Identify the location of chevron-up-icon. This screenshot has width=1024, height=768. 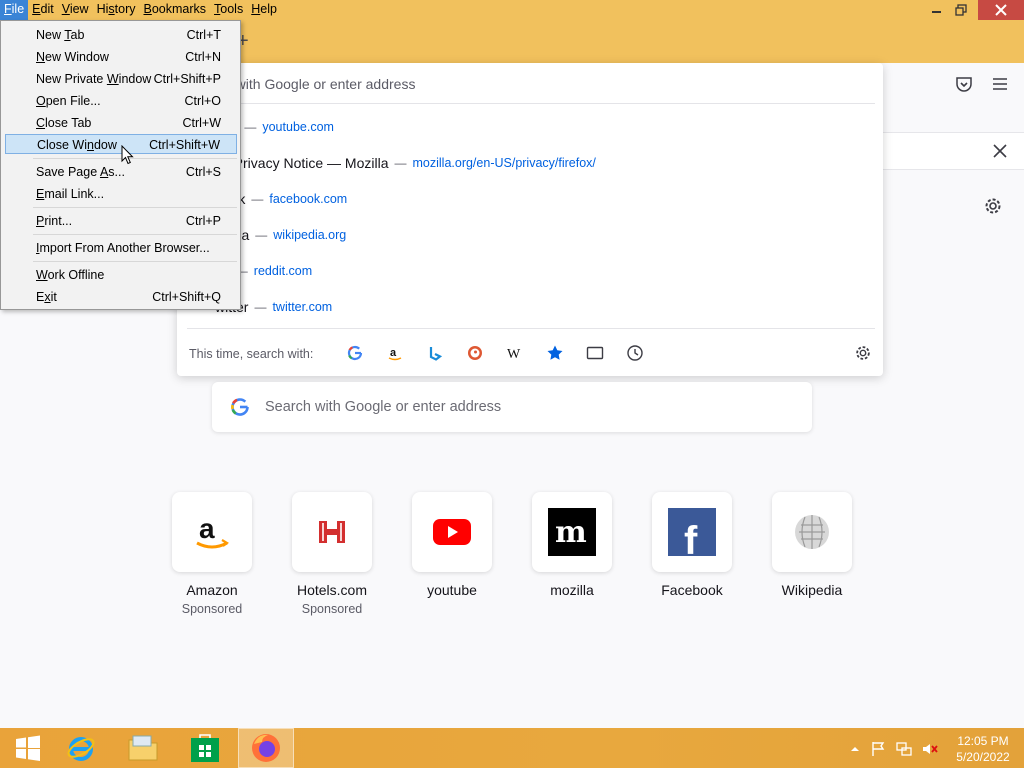
(855, 749).